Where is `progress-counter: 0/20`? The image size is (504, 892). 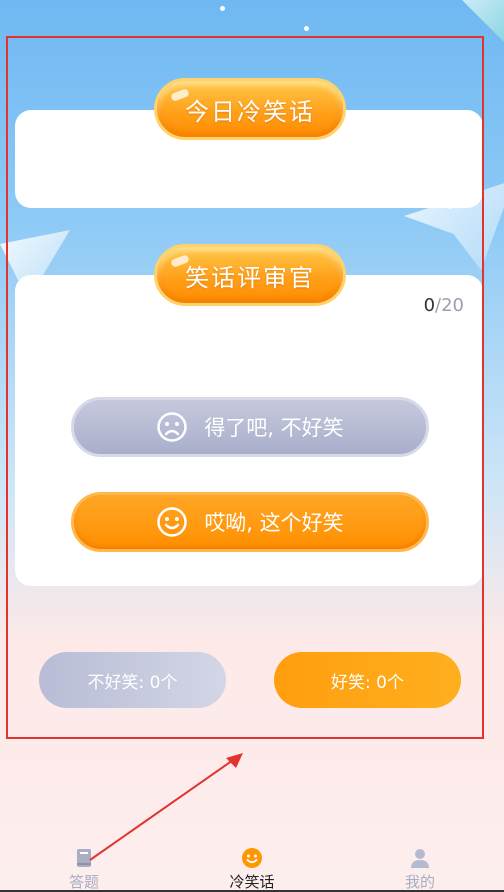
progress-counter: 0/20 is located at coordinates (443, 305).